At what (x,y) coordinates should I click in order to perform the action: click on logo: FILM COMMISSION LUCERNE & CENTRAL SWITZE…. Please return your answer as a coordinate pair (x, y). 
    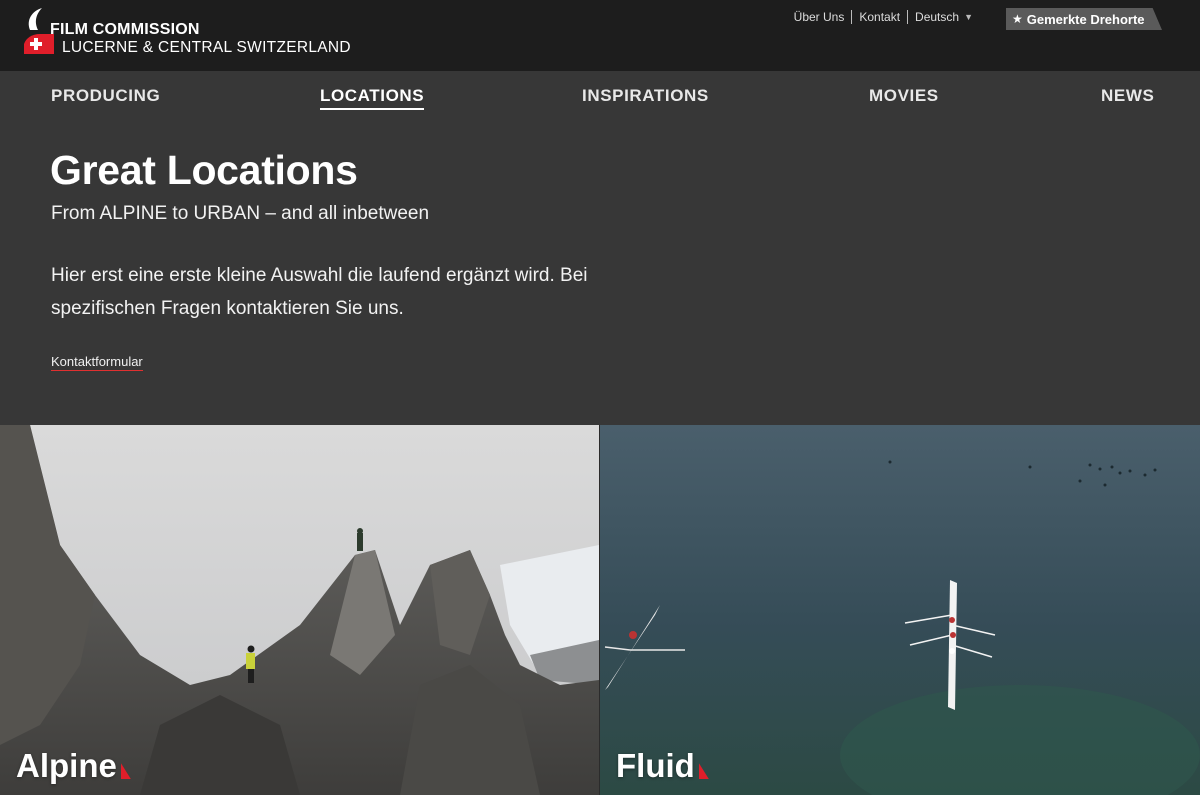
    Looking at the image, I should click on (184, 34).